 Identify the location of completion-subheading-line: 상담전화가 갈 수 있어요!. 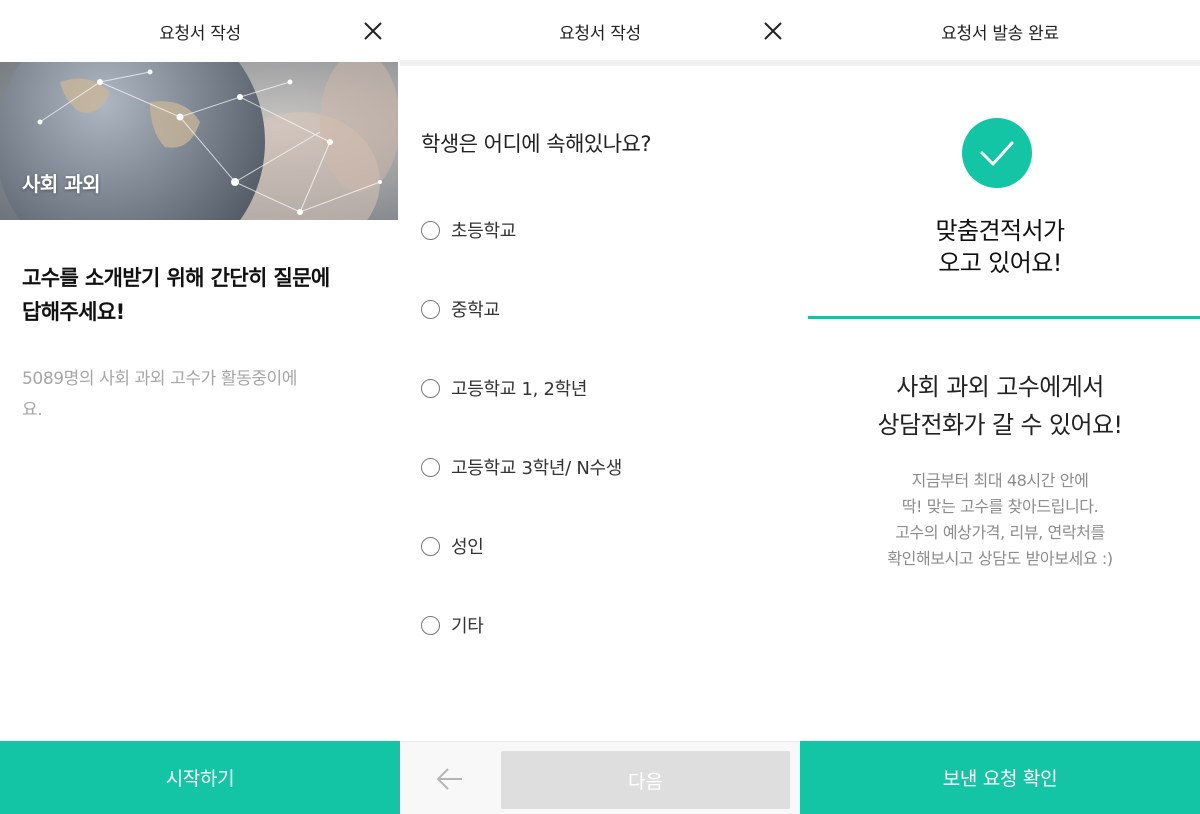
(1000, 425).